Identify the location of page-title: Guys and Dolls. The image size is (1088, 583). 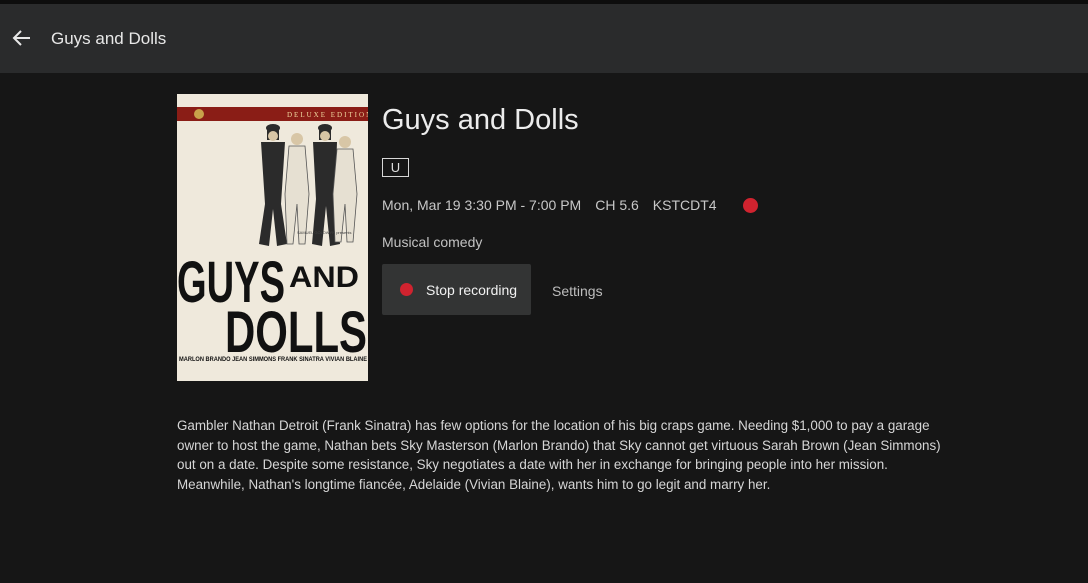
(109, 38).